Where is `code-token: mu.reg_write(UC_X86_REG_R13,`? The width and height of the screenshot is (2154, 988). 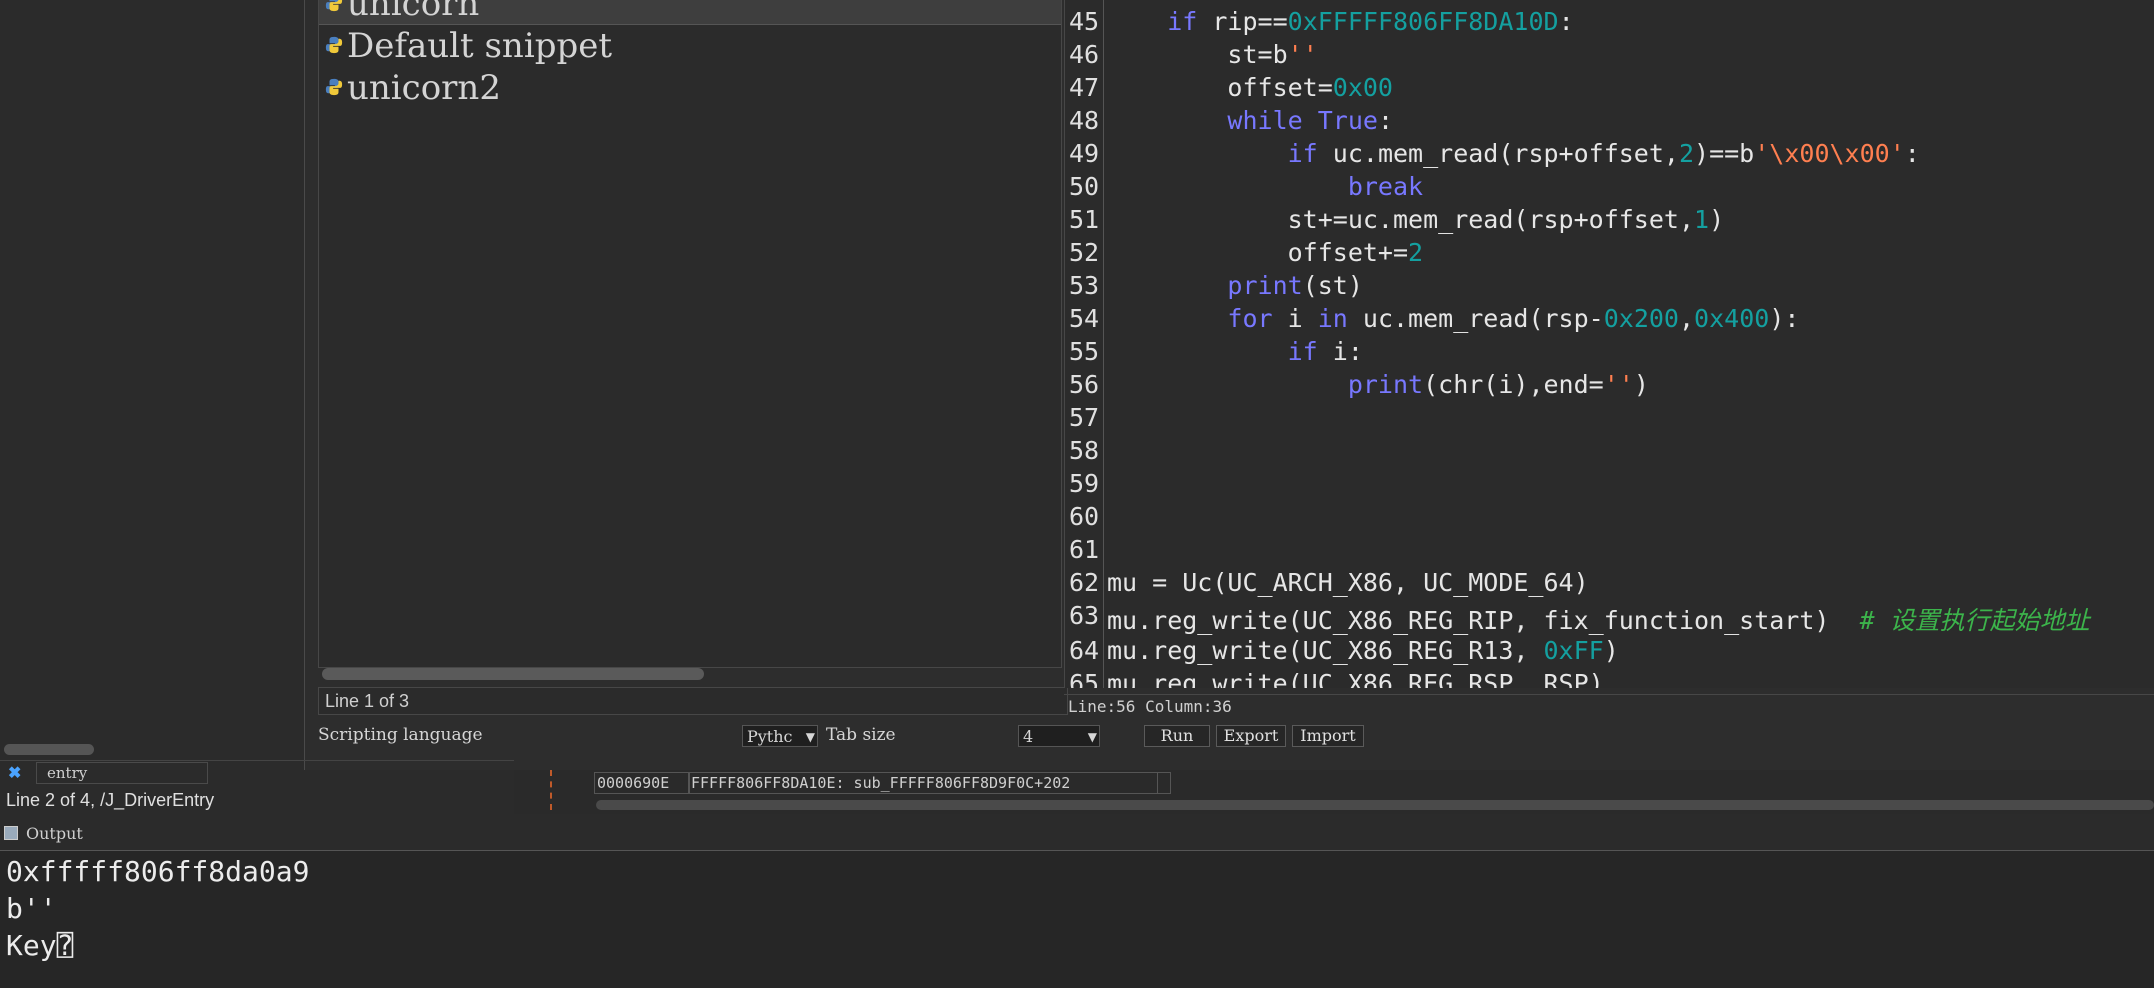 code-token: mu.reg_write(UC_X86_REG_R13, is located at coordinates (1325, 650).